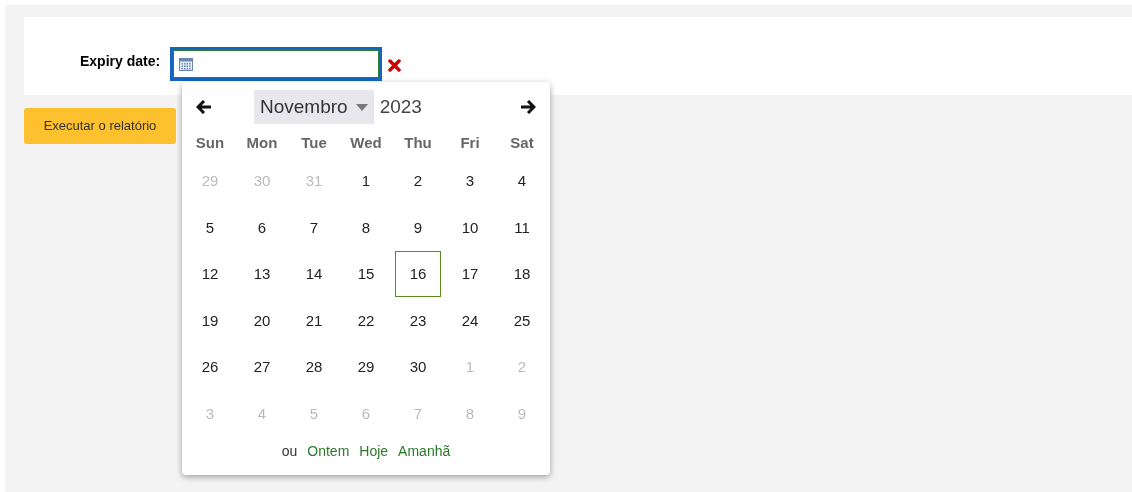 This screenshot has height=492, width=1132. Describe the element at coordinates (186, 64) in the screenshot. I see `calendar-icon` at that location.